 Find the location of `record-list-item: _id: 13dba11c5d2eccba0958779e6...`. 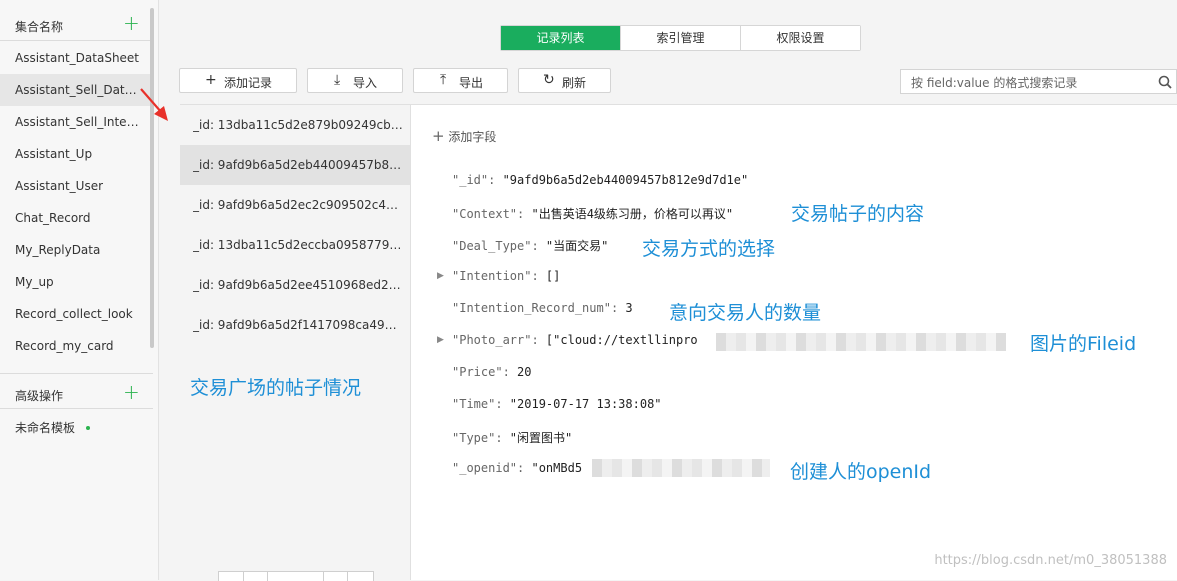

record-list-item: _id: 13dba11c5d2eccba0958779e6... is located at coordinates (295, 245).